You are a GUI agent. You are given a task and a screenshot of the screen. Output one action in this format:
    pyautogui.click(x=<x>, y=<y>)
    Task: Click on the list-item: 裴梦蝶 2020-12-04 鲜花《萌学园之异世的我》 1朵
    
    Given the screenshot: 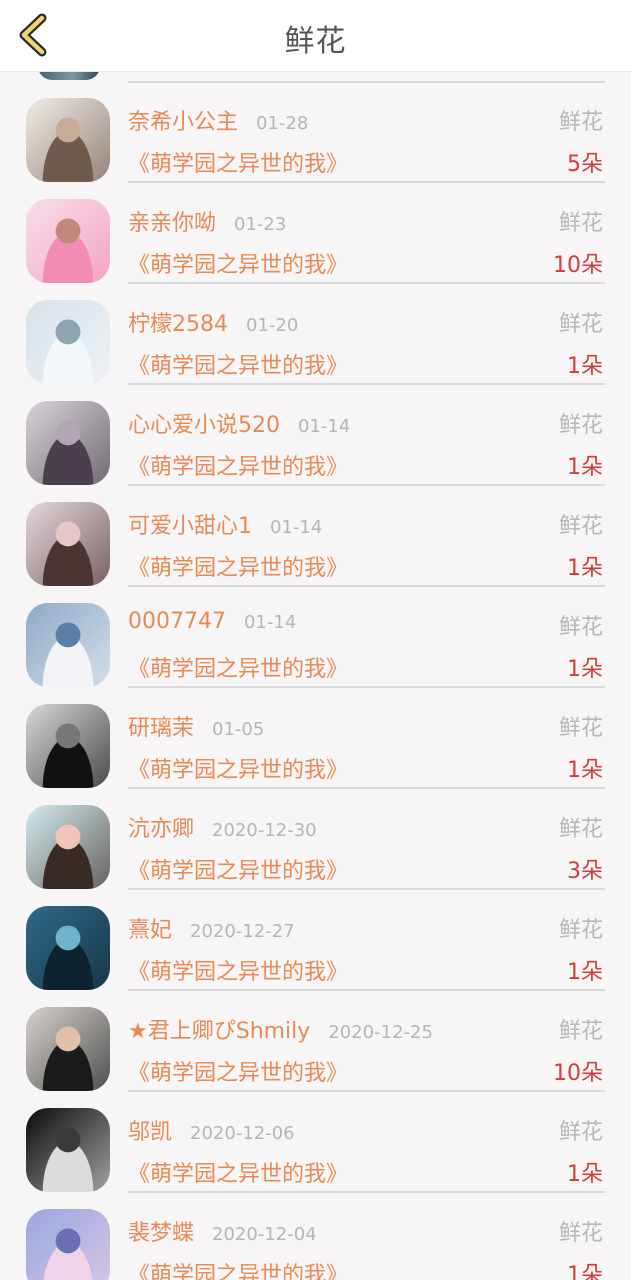 What is the action you would take?
    pyautogui.click(x=315, y=1231)
    